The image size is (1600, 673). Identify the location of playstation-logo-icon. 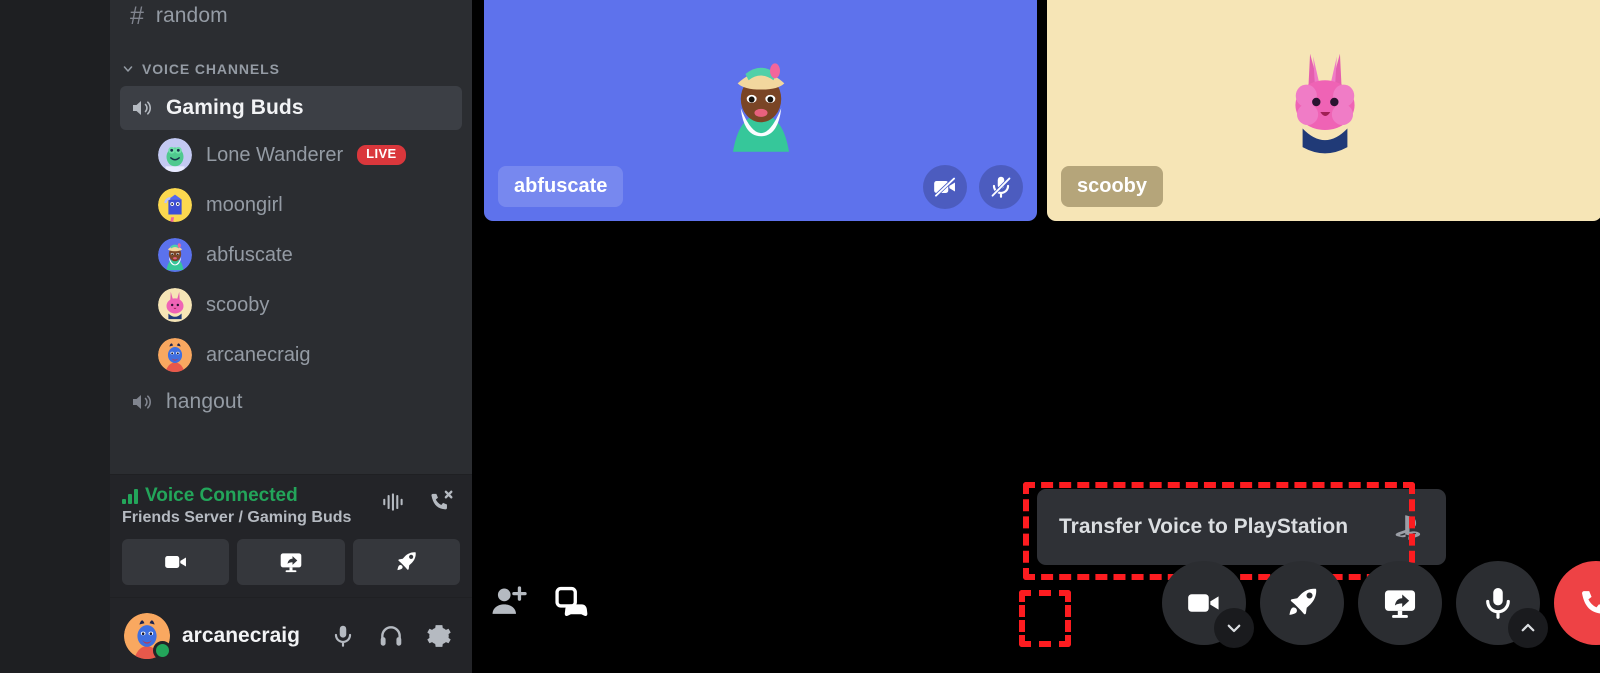
(1408, 527).